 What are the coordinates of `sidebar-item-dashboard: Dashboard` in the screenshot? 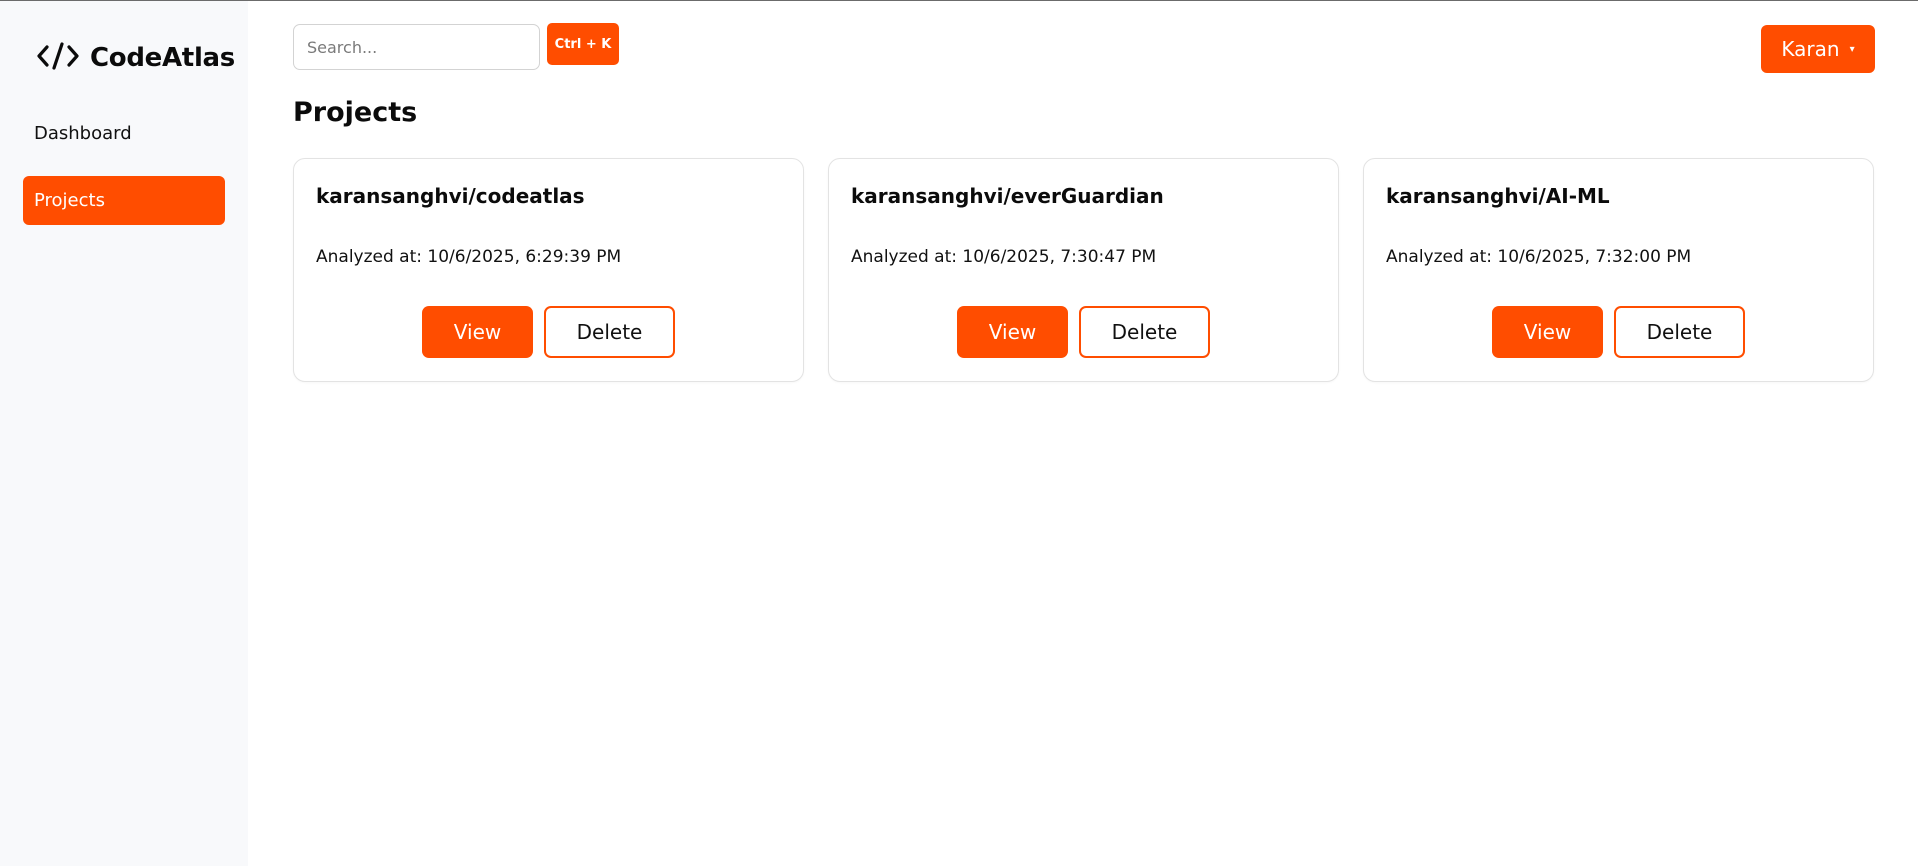 It's located at (124, 133).